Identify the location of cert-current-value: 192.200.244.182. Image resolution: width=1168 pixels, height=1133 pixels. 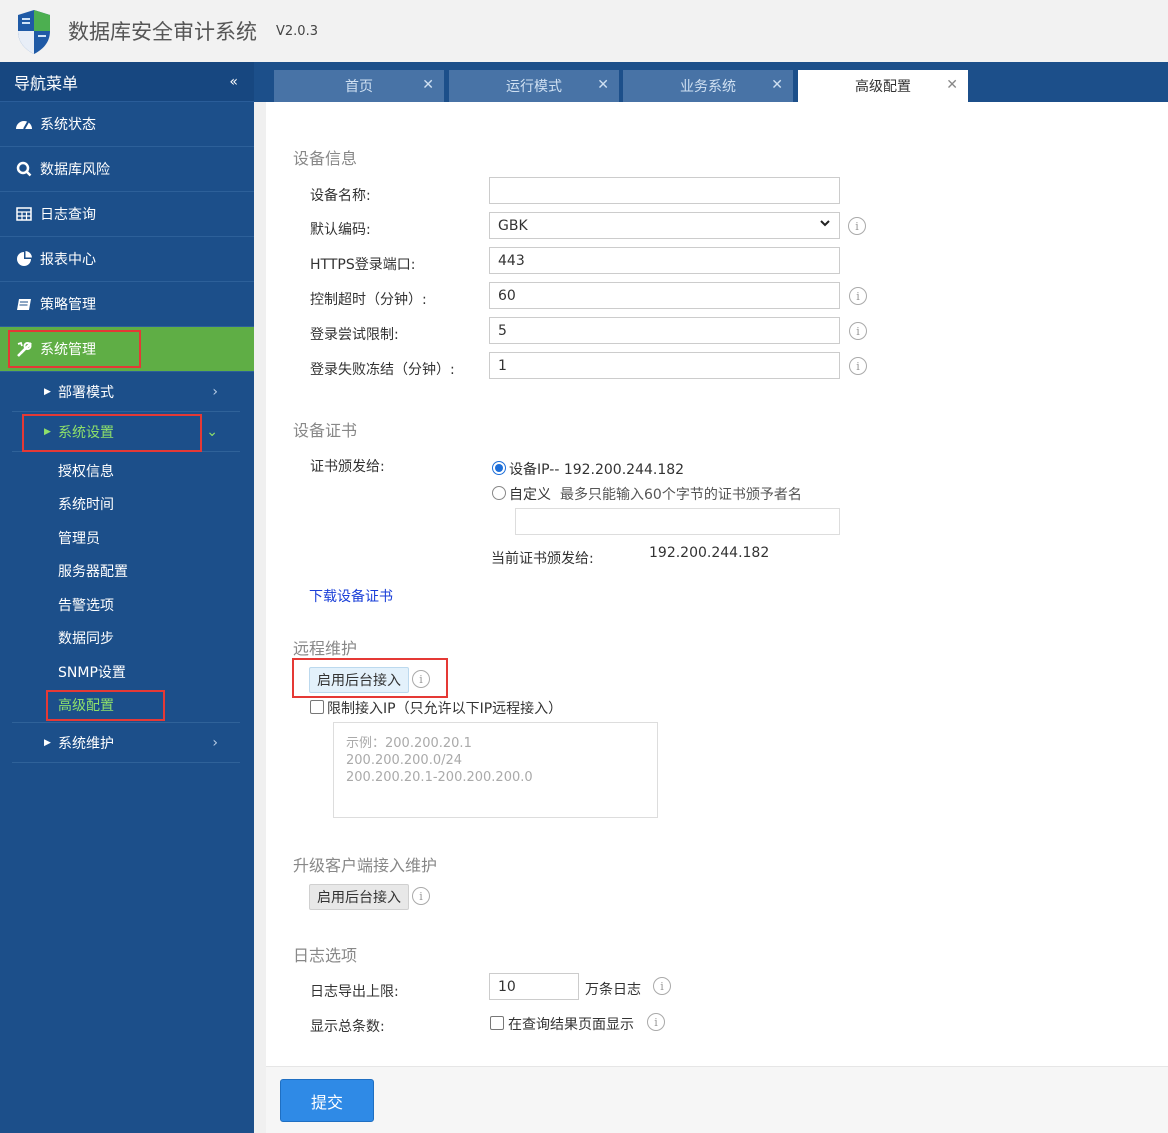
(709, 553).